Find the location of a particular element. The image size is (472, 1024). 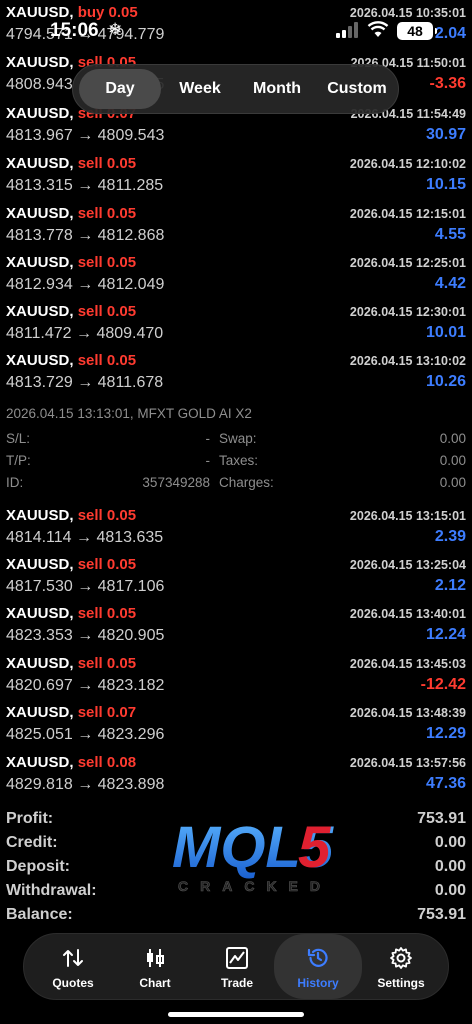

summary-row: Withdrawal: 0.00 is located at coordinates (236, 894).